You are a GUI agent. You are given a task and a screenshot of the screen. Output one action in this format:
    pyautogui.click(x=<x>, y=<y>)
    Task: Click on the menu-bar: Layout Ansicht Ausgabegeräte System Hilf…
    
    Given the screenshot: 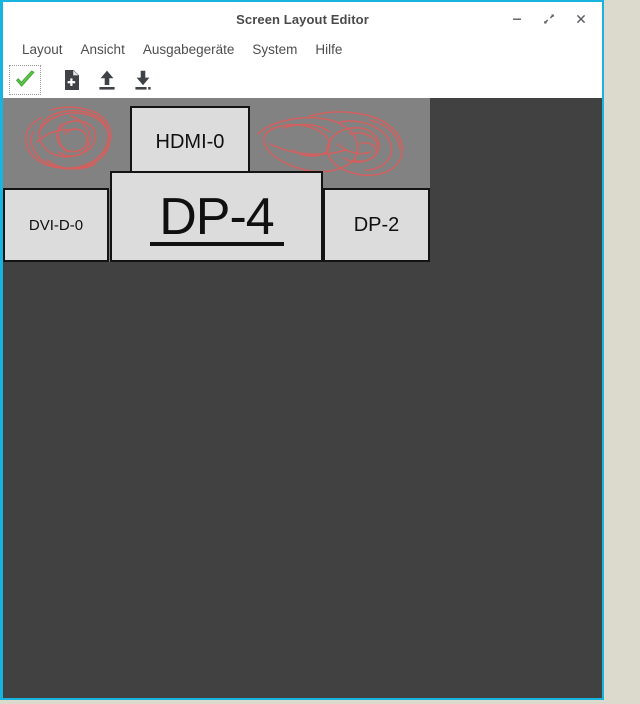 What is the action you would take?
    pyautogui.click(x=302, y=49)
    